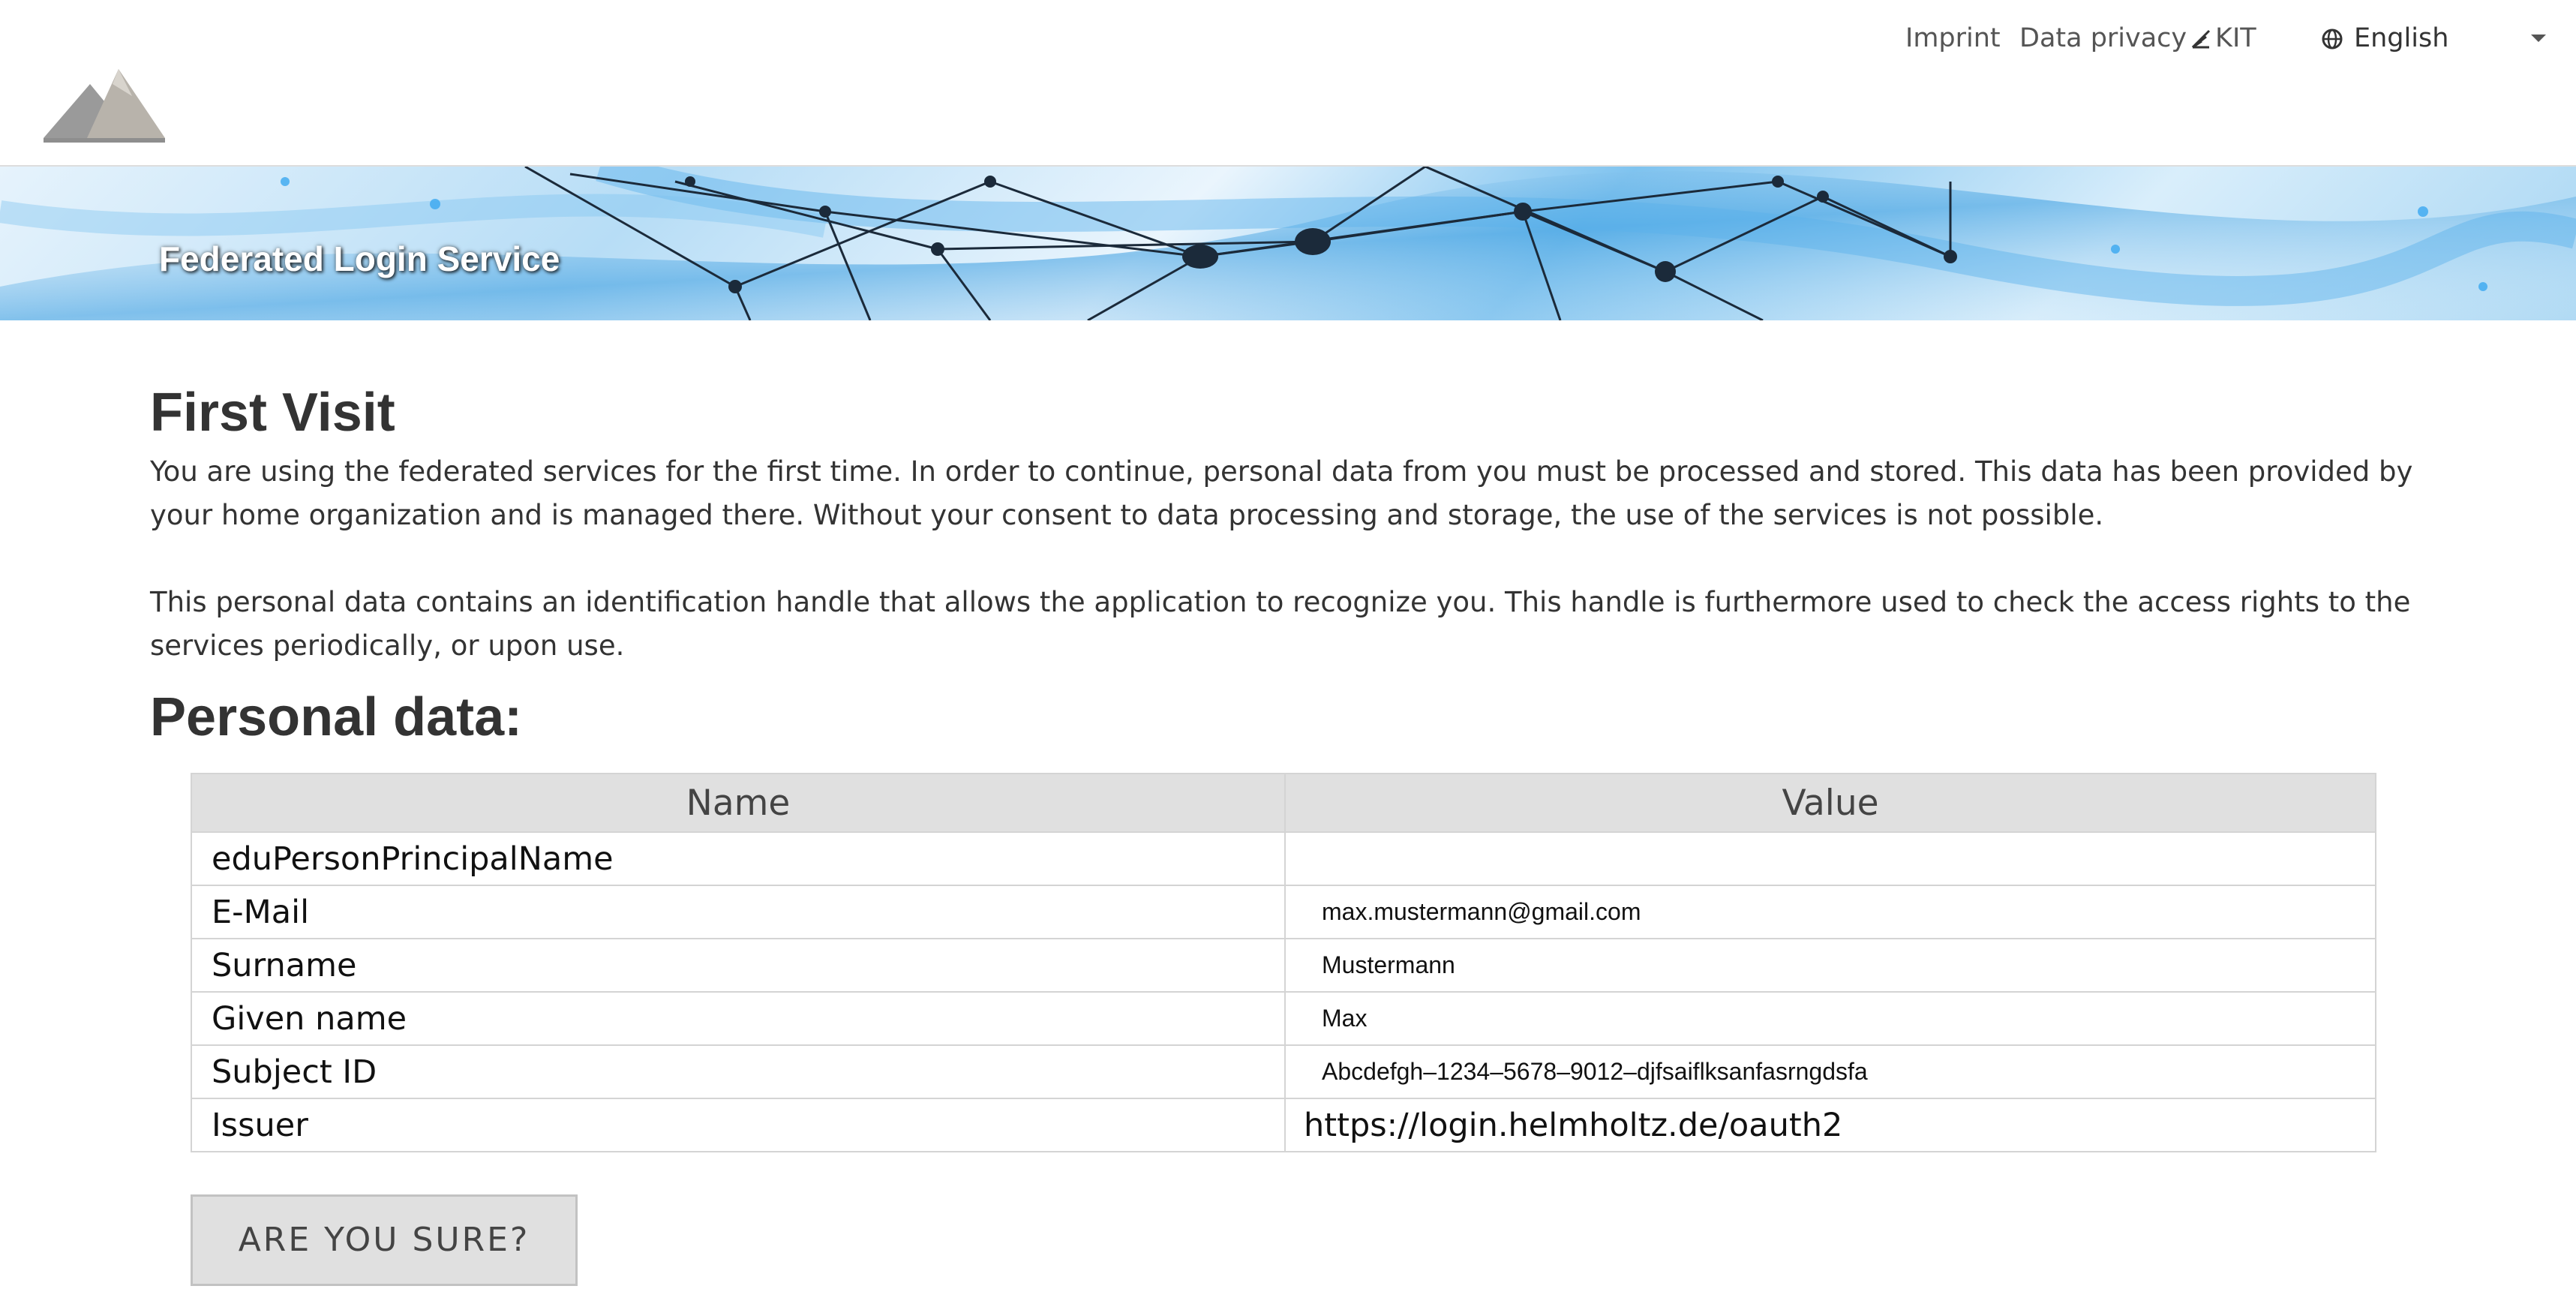  What do you see at coordinates (1830, 803) in the screenshot?
I see `column-header-value: Value` at bounding box center [1830, 803].